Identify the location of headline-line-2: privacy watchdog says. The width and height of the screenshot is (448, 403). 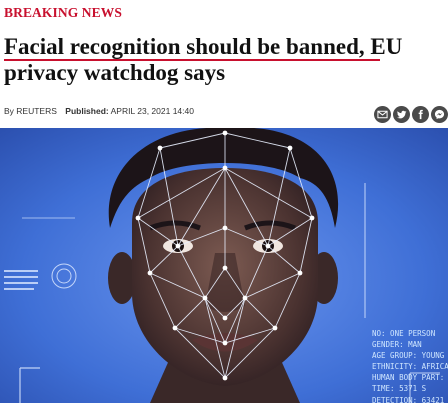
(115, 72).